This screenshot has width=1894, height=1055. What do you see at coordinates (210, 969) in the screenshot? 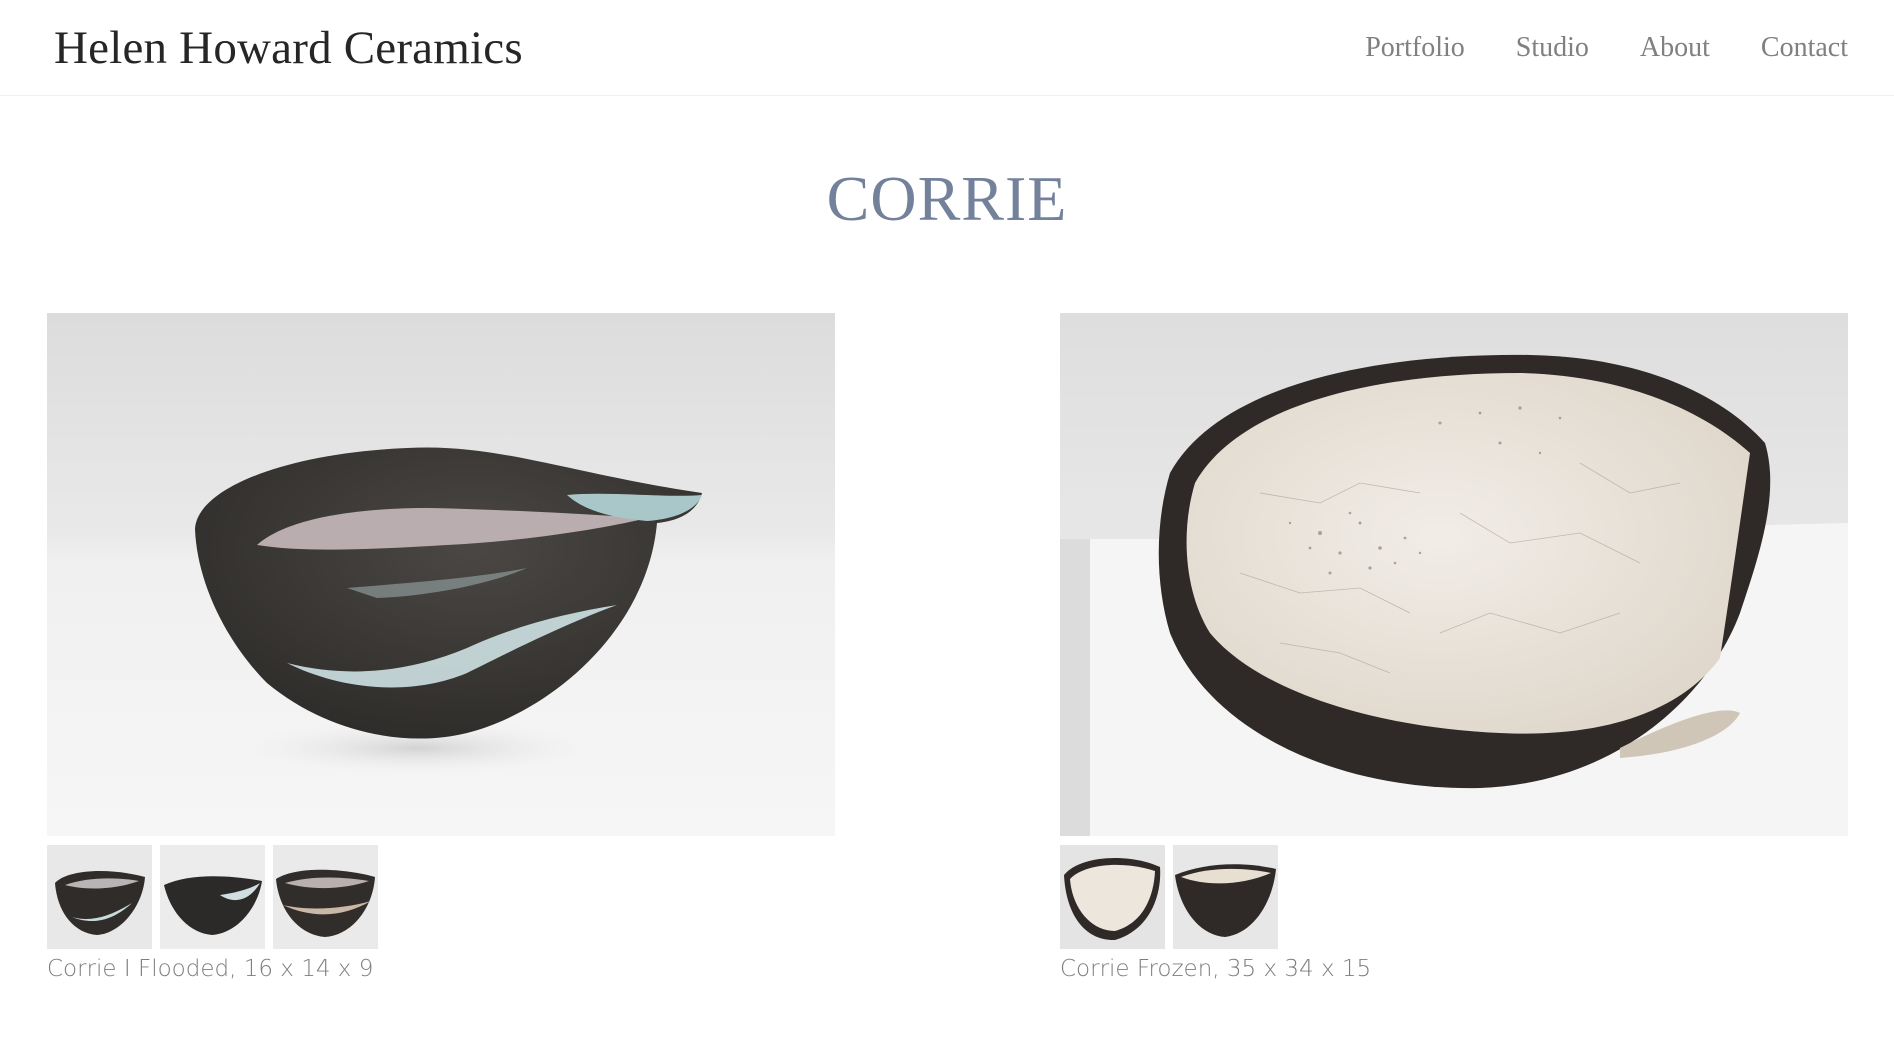
I see `photo-caption: Corrie I Flooded, 16 x 14 x 9` at bounding box center [210, 969].